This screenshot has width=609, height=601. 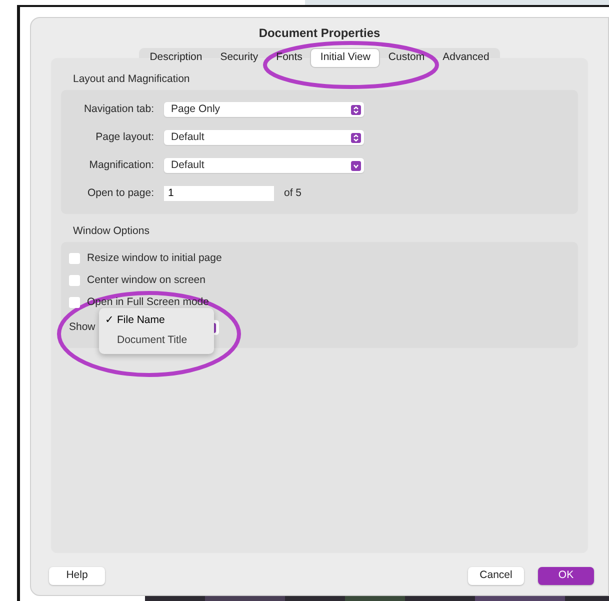 What do you see at coordinates (118, 109) in the screenshot?
I see `field-label: Navigation tab:` at bounding box center [118, 109].